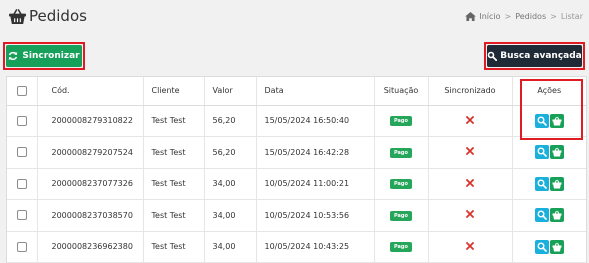 Image resolution: width=589 pixels, height=263 pixels. Describe the element at coordinates (21, 90) in the screenshot. I see `select-all-checkbox` at that location.